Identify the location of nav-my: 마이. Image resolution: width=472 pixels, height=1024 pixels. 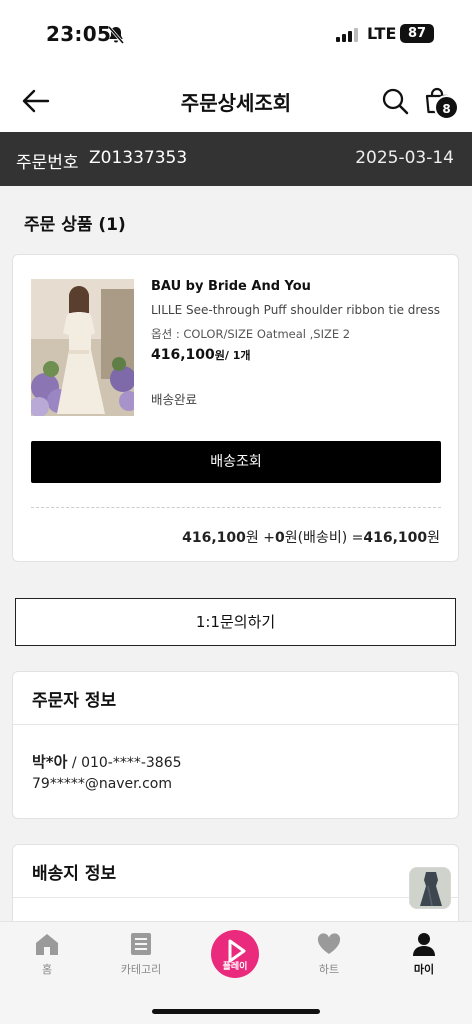
(424, 954).